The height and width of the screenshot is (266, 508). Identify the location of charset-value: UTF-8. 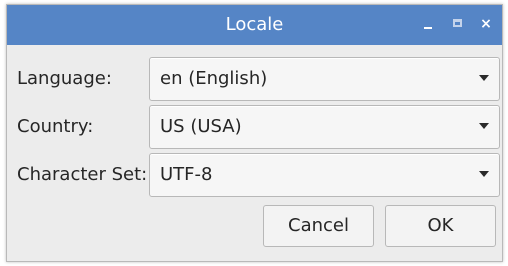
(186, 174).